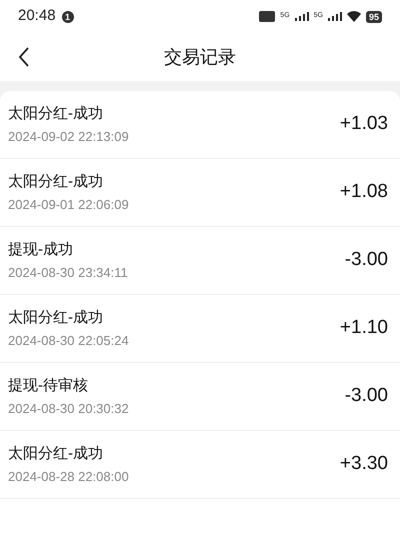 The image size is (400, 533). What do you see at coordinates (48, 386) in the screenshot?
I see `transaction-title: 提现-待审核` at bounding box center [48, 386].